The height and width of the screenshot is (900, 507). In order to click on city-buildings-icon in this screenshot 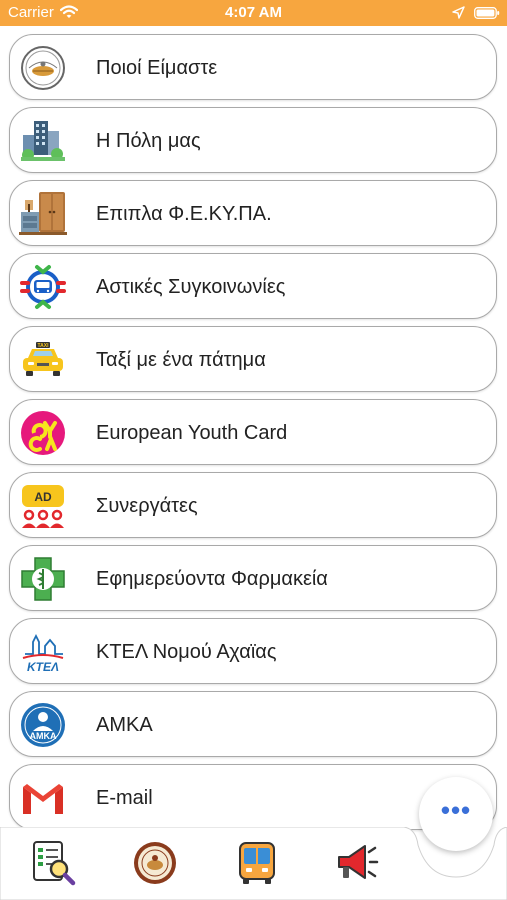, I will do `click(43, 141)`.